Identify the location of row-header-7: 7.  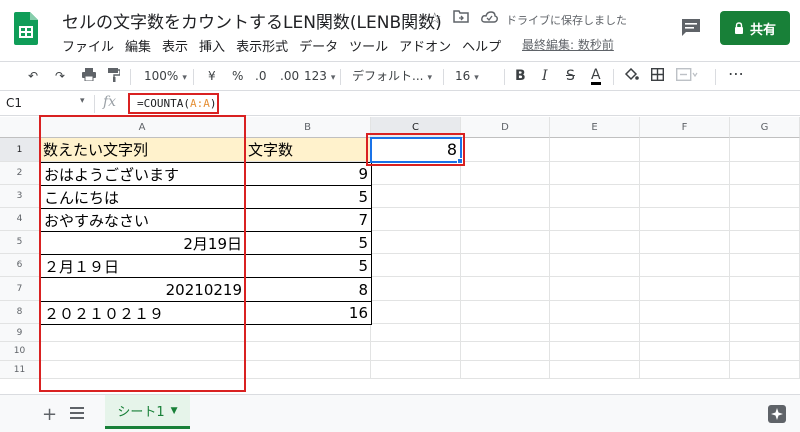
(20, 289).